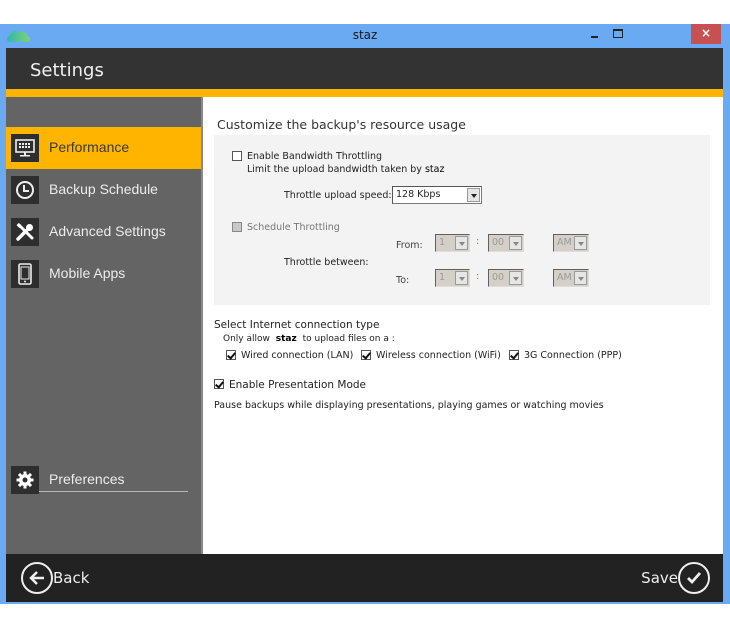 The width and height of the screenshot is (730, 625). Describe the element at coordinates (231, 355) in the screenshot. I see `wired-connection-checkbox` at that location.